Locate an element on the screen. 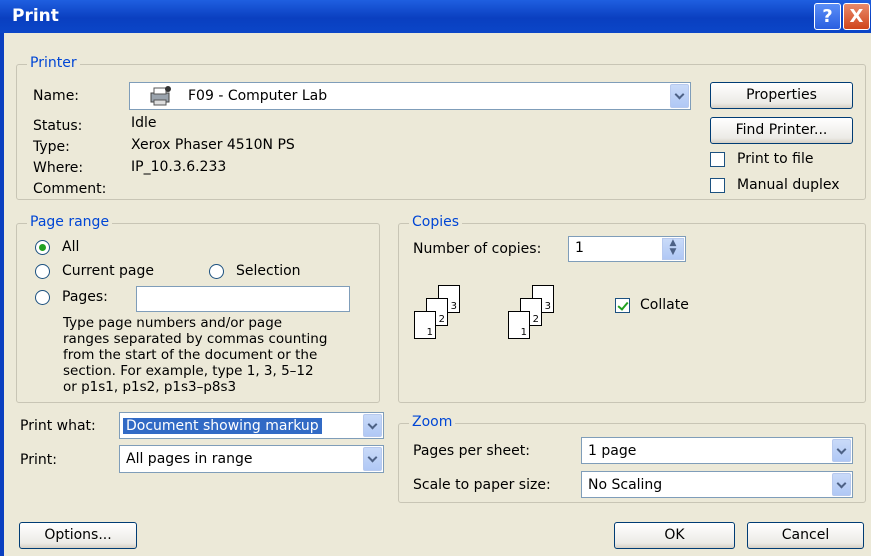 Image resolution: width=871 pixels, height=556 pixels. number-of-copies-value: 1 is located at coordinates (579, 248).